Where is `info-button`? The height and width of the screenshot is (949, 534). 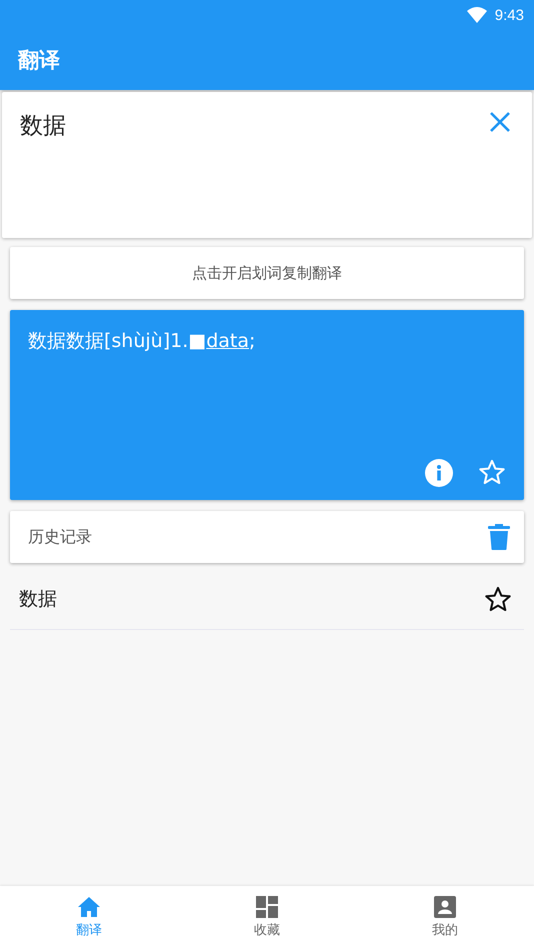 info-button is located at coordinates (439, 473).